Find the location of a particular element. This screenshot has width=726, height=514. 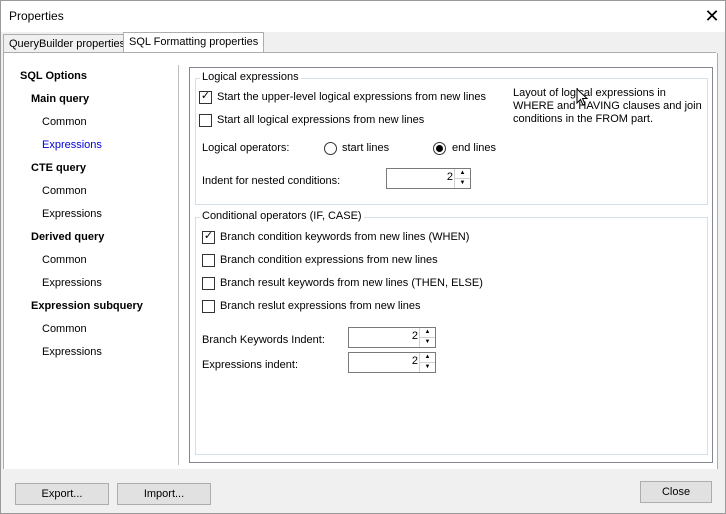

tree-item-derived-common: Common is located at coordinates (64, 260).